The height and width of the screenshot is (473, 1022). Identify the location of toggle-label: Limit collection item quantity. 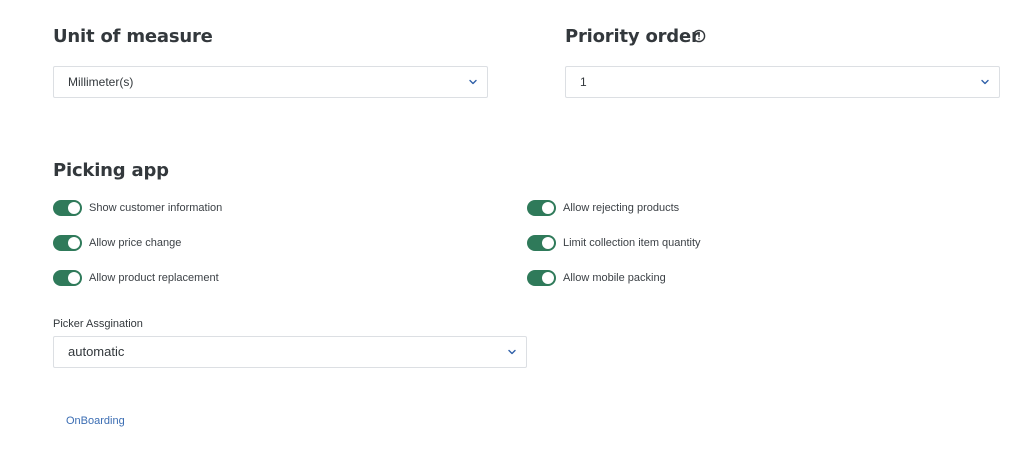
(632, 243).